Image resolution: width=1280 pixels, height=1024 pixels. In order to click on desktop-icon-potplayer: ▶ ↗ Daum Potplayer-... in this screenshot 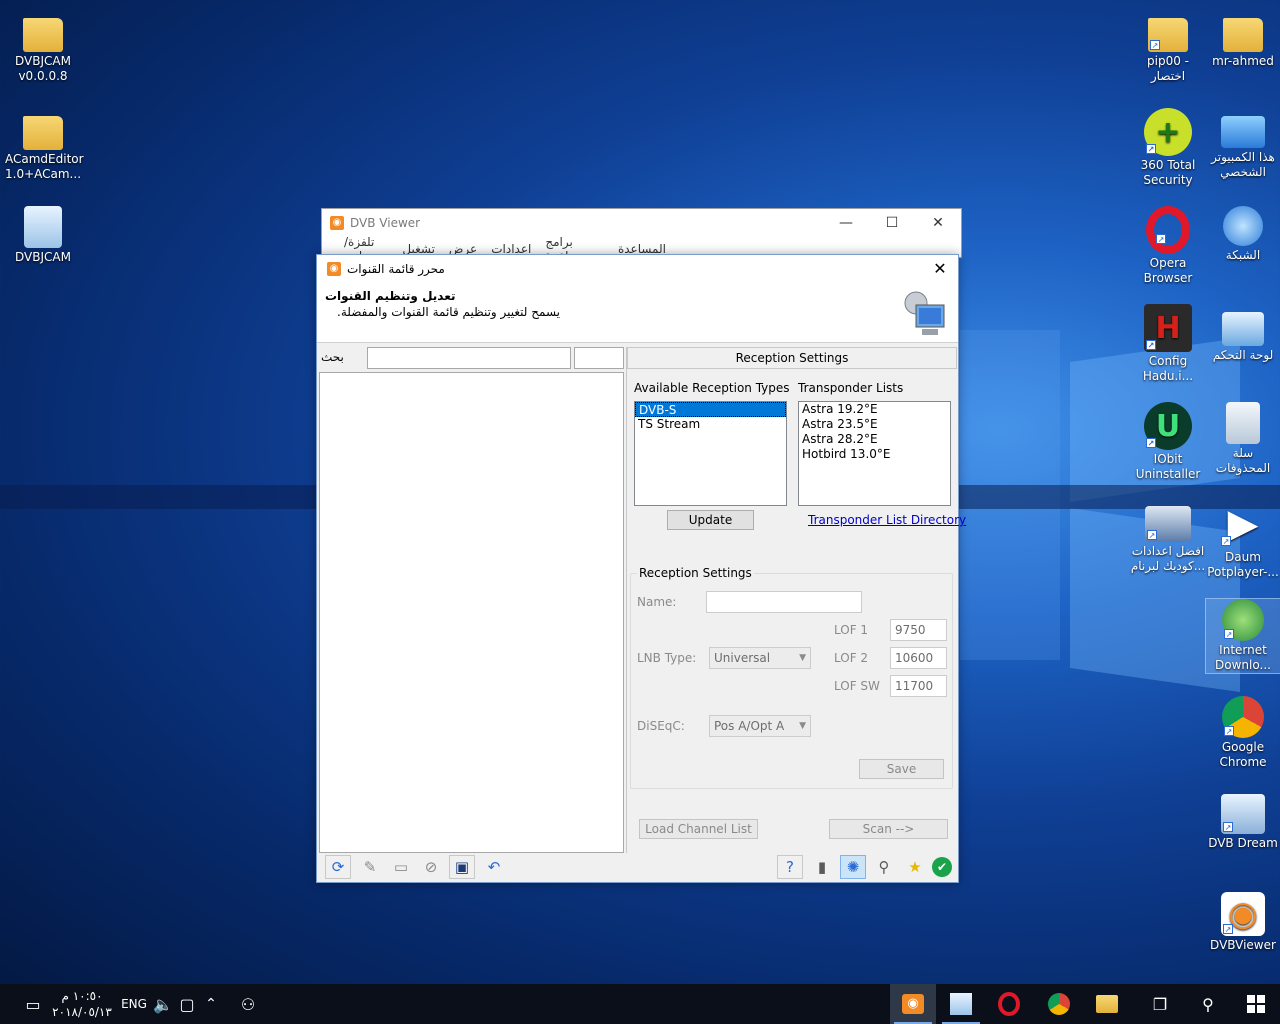, I will do `click(1242, 540)`.